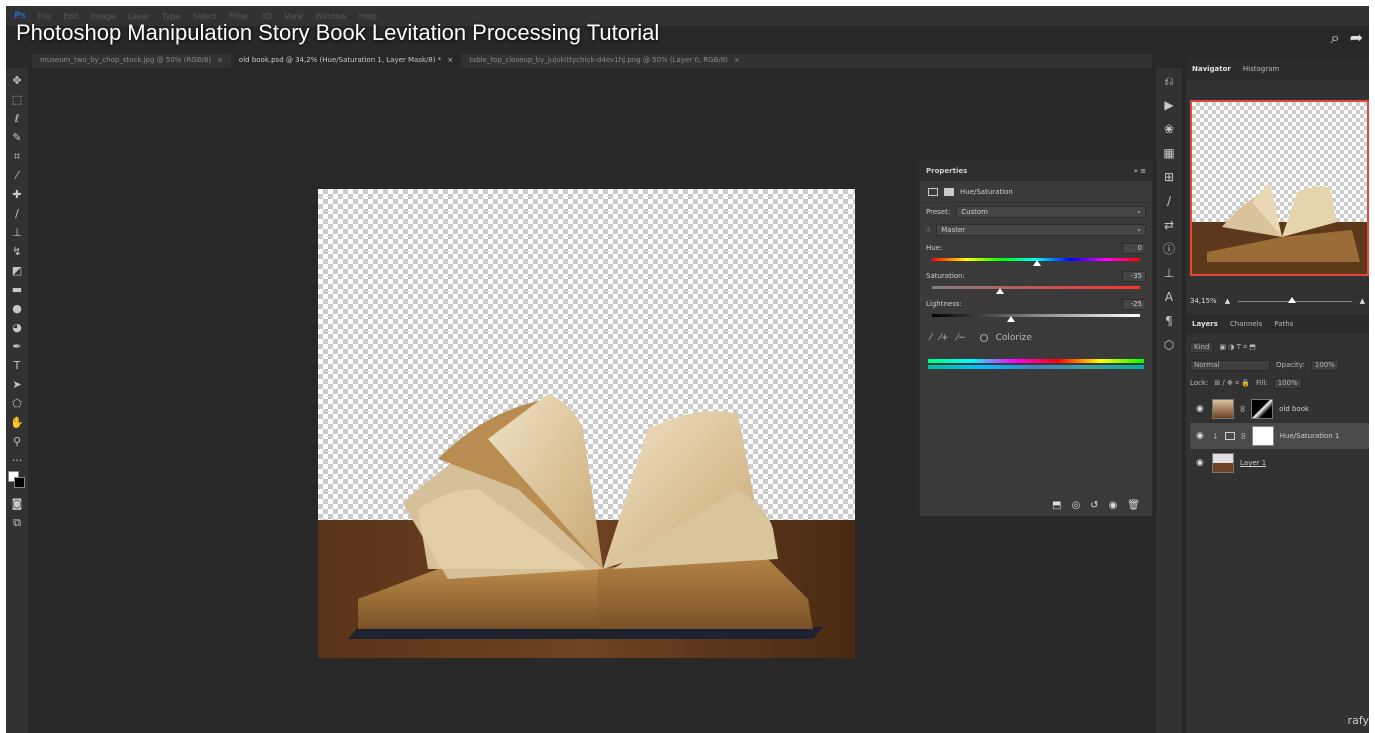 The image size is (1375, 733). What do you see at coordinates (17, 289) in the screenshot?
I see `gradient-tool-icon: ▬` at bounding box center [17, 289].